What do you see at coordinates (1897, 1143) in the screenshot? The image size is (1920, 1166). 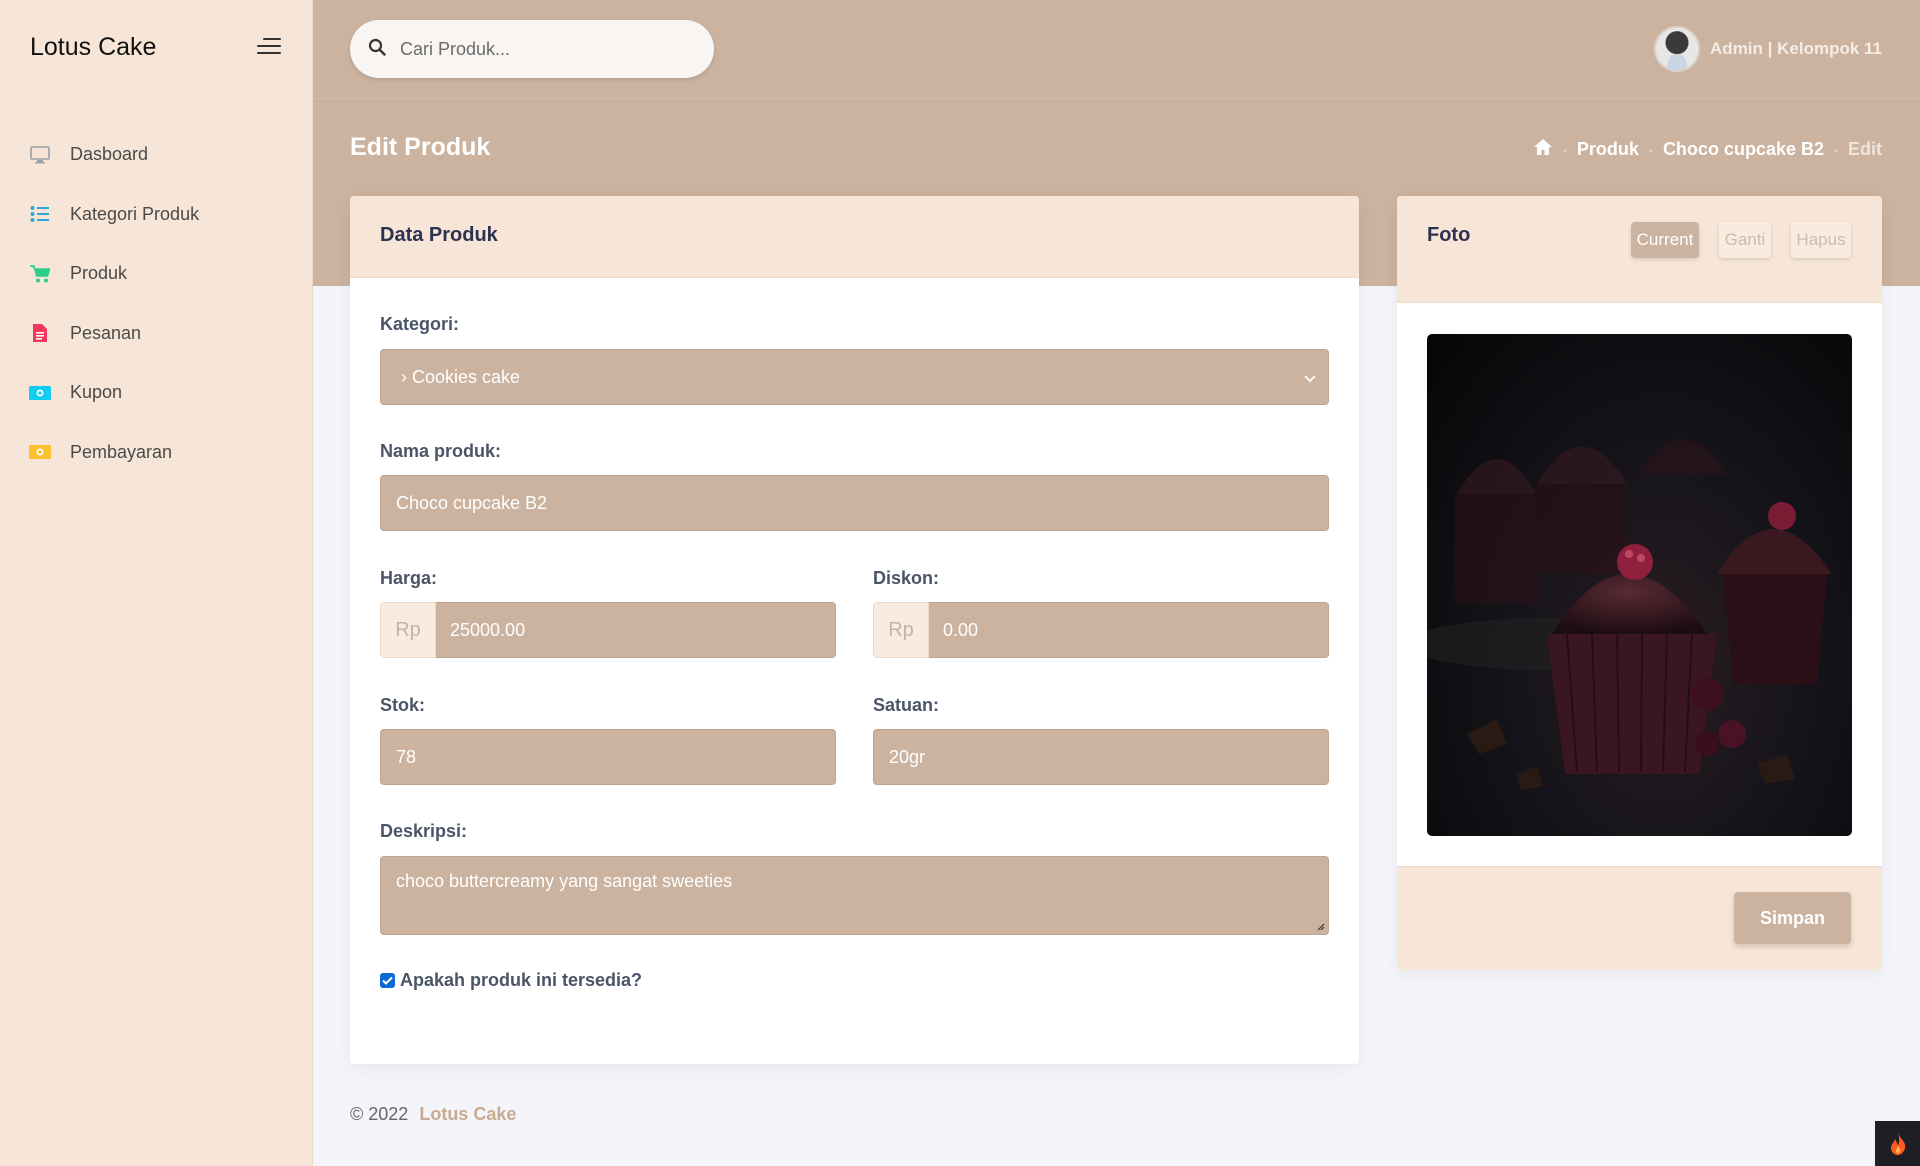 I see `flame-icon` at bounding box center [1897, 1143].